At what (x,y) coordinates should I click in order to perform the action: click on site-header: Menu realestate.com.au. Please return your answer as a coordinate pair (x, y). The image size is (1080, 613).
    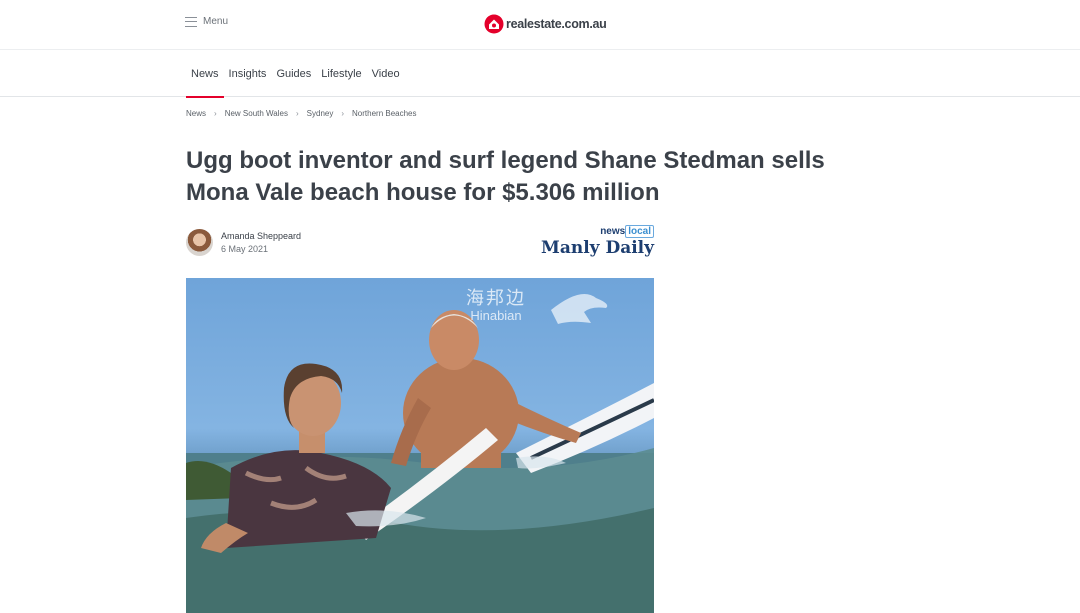
    Looking at the image, I should click on (540, 25).